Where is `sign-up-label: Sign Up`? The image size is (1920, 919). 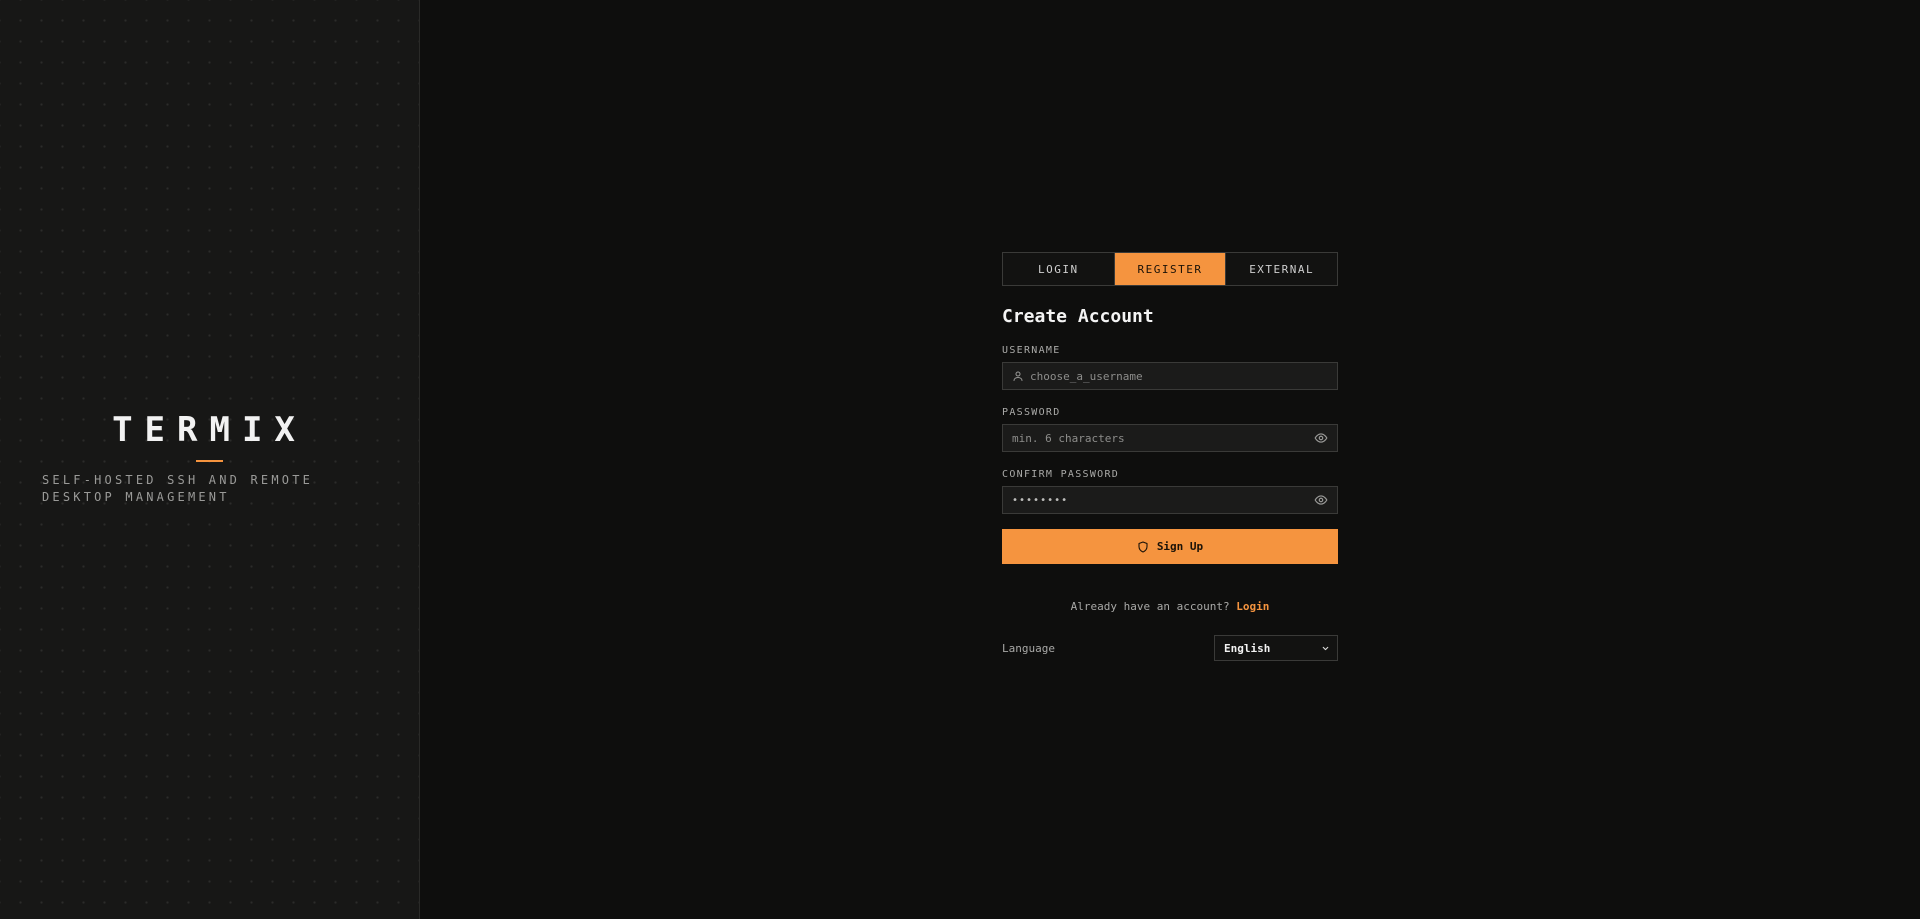 sign-up-label: Sign Up is located at coordinates (1180, 546).